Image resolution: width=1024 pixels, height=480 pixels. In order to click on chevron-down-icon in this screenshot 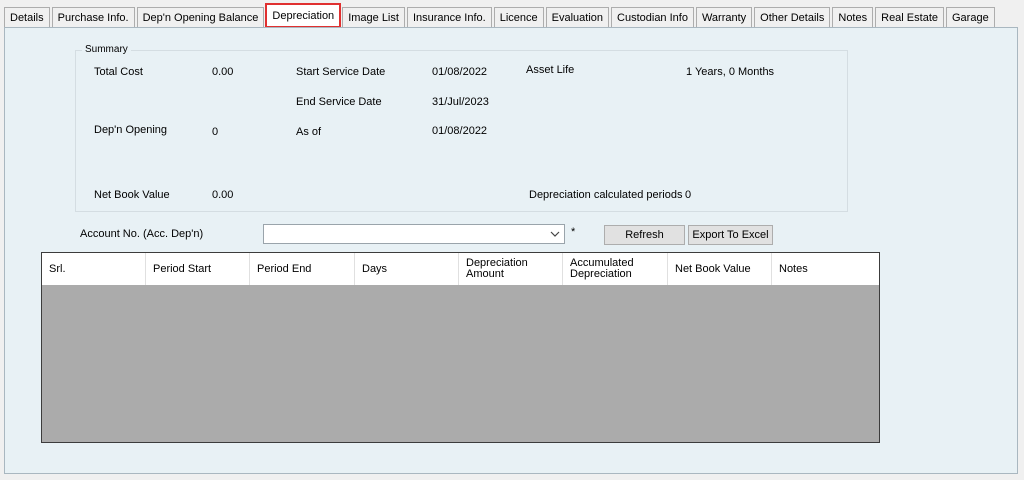, I will do `click(555, 234)`.